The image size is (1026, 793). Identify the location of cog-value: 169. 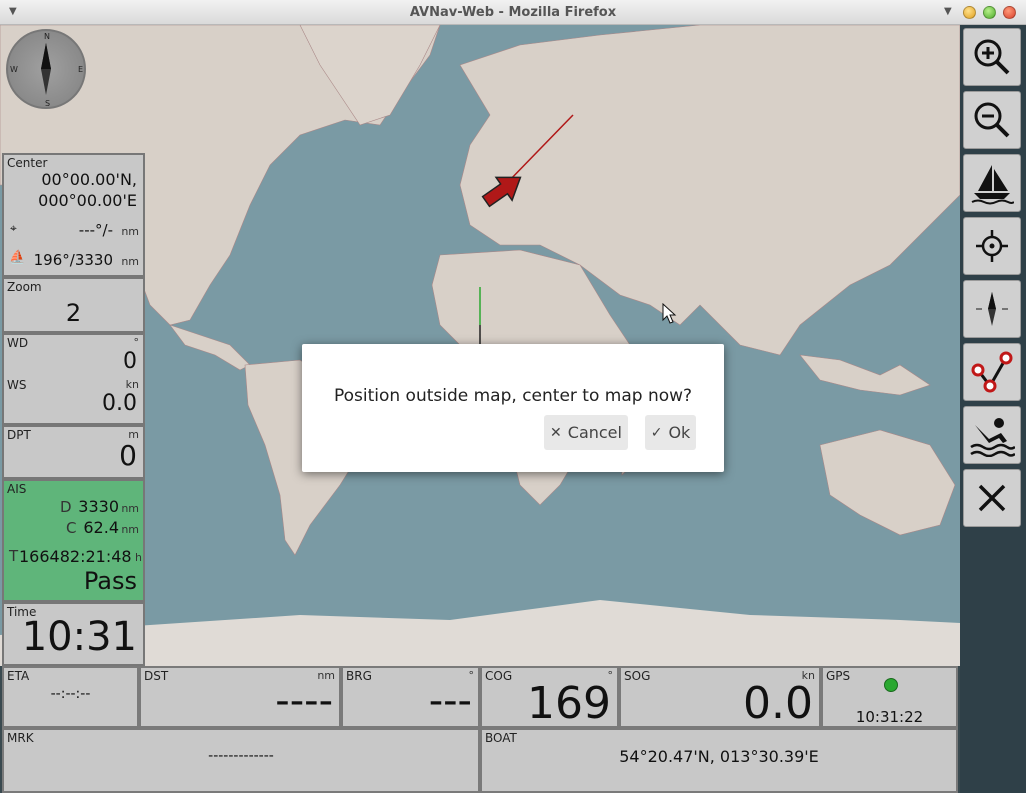
(569, 703).